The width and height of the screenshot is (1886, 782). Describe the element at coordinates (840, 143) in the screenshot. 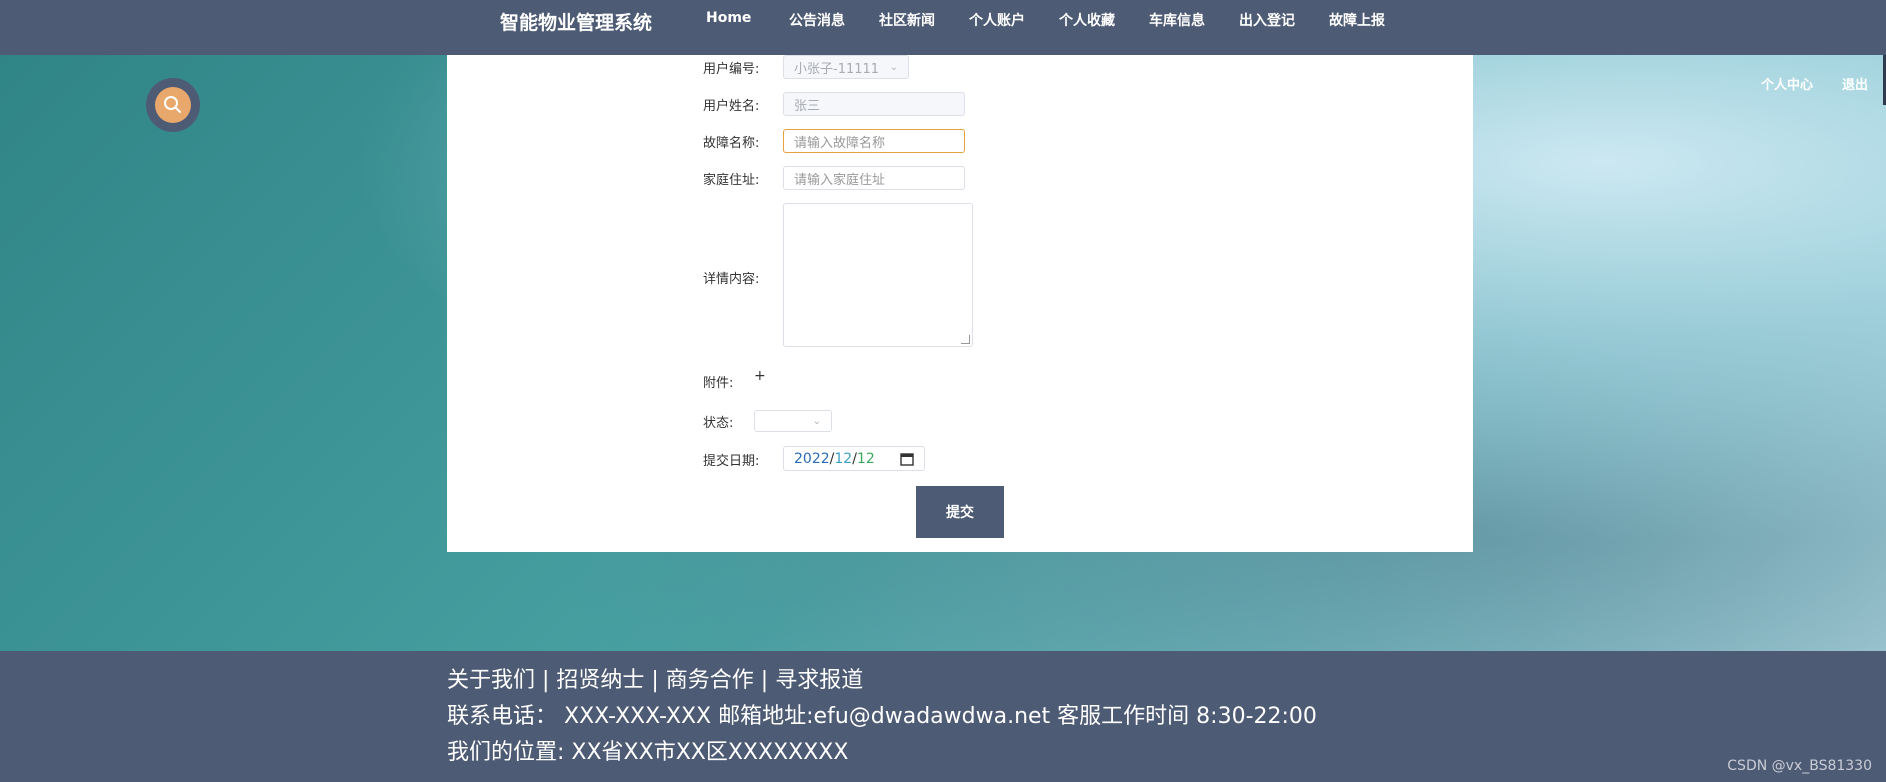

I see `fault-name-placeholder: 请输入故障名称` at that location.